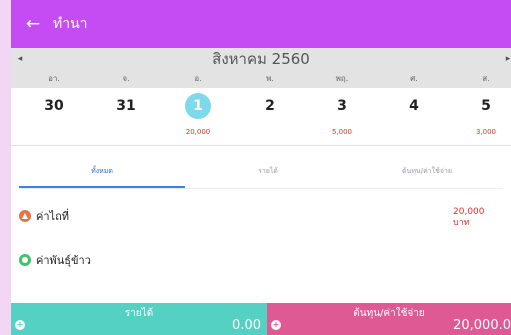  Describe the element at coordinates (414, 78) in the screenshot. I see `weekday-label: ศ.` at that location.